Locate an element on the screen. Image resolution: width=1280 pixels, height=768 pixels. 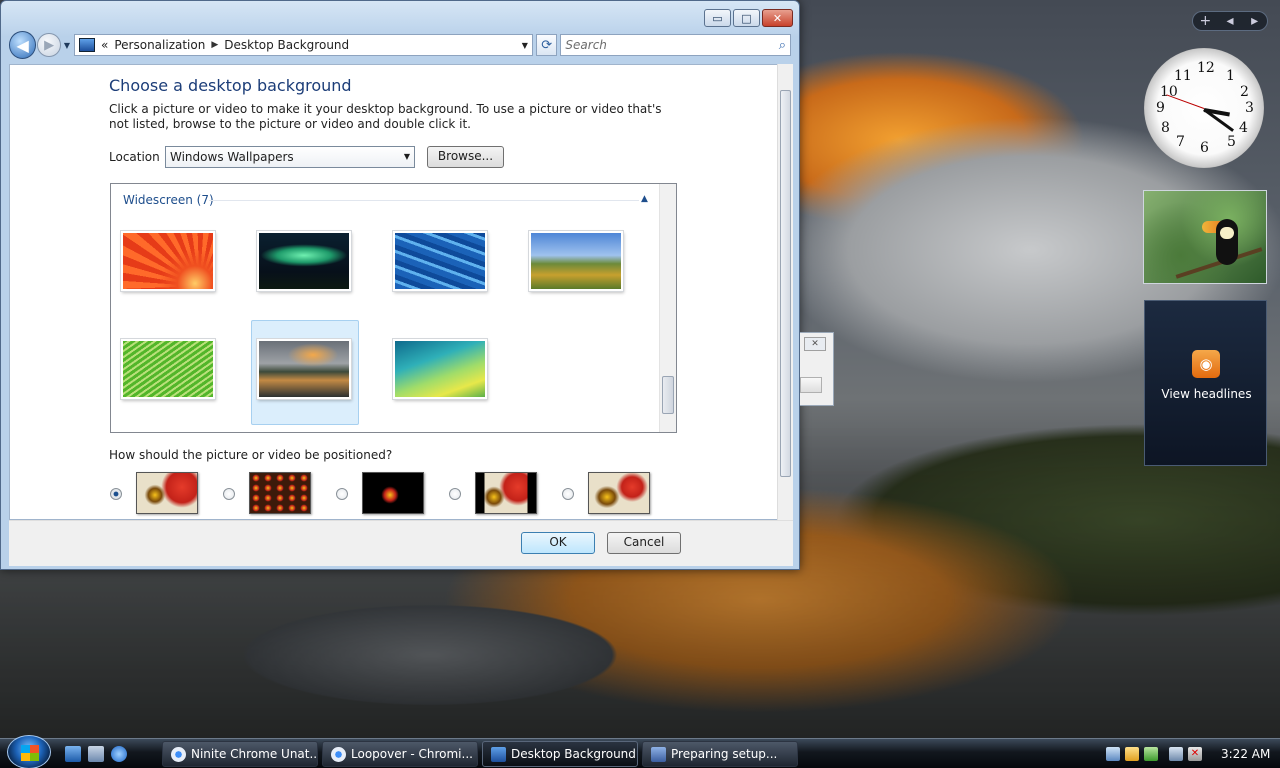
ok-button: OK is located at coordinates (558, 543).